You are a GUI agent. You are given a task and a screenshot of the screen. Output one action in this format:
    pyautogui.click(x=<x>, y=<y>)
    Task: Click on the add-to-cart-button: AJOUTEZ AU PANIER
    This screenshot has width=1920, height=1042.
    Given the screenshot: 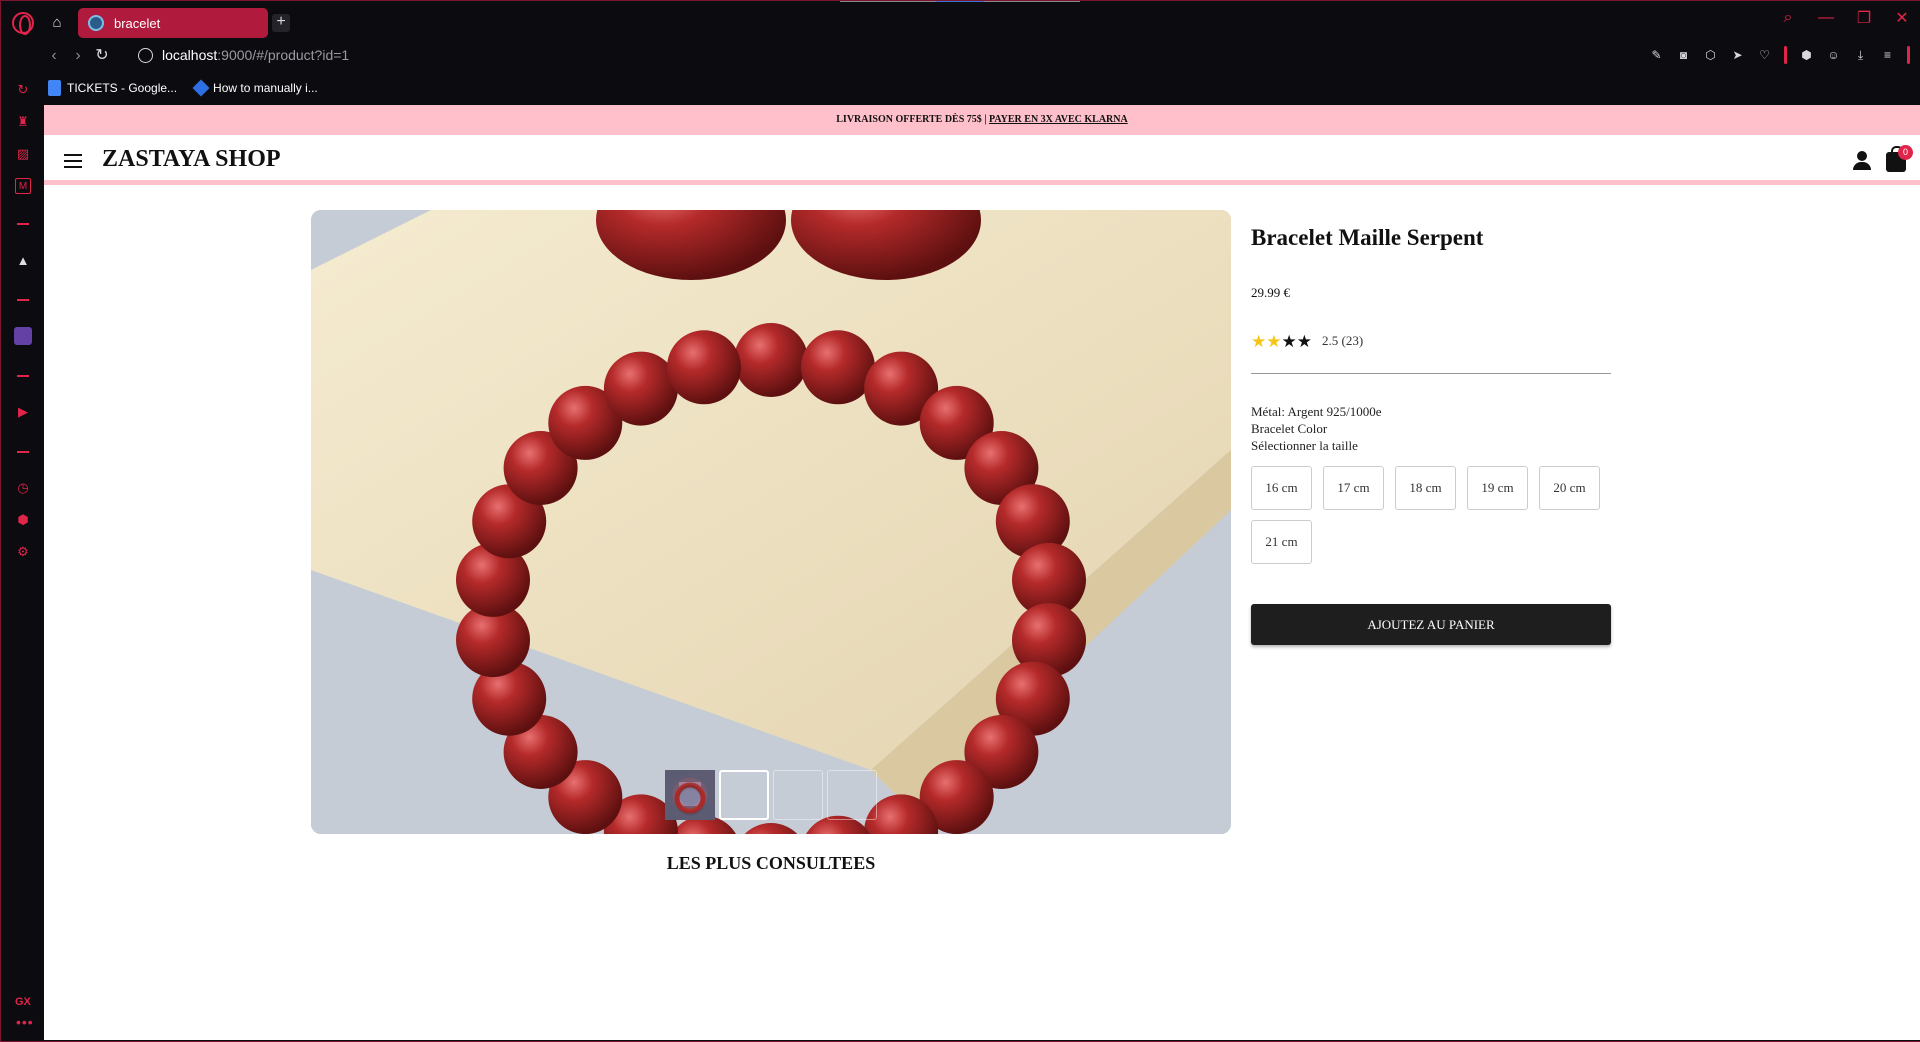 What is the action you would take?
    pyautogui.click(x=1431, y=624)
    